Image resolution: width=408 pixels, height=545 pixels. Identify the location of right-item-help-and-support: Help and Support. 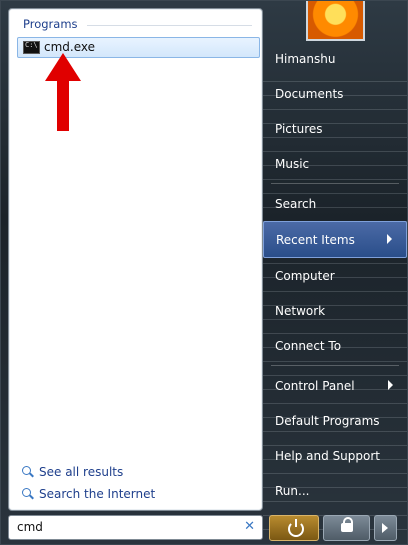
(335, 455).